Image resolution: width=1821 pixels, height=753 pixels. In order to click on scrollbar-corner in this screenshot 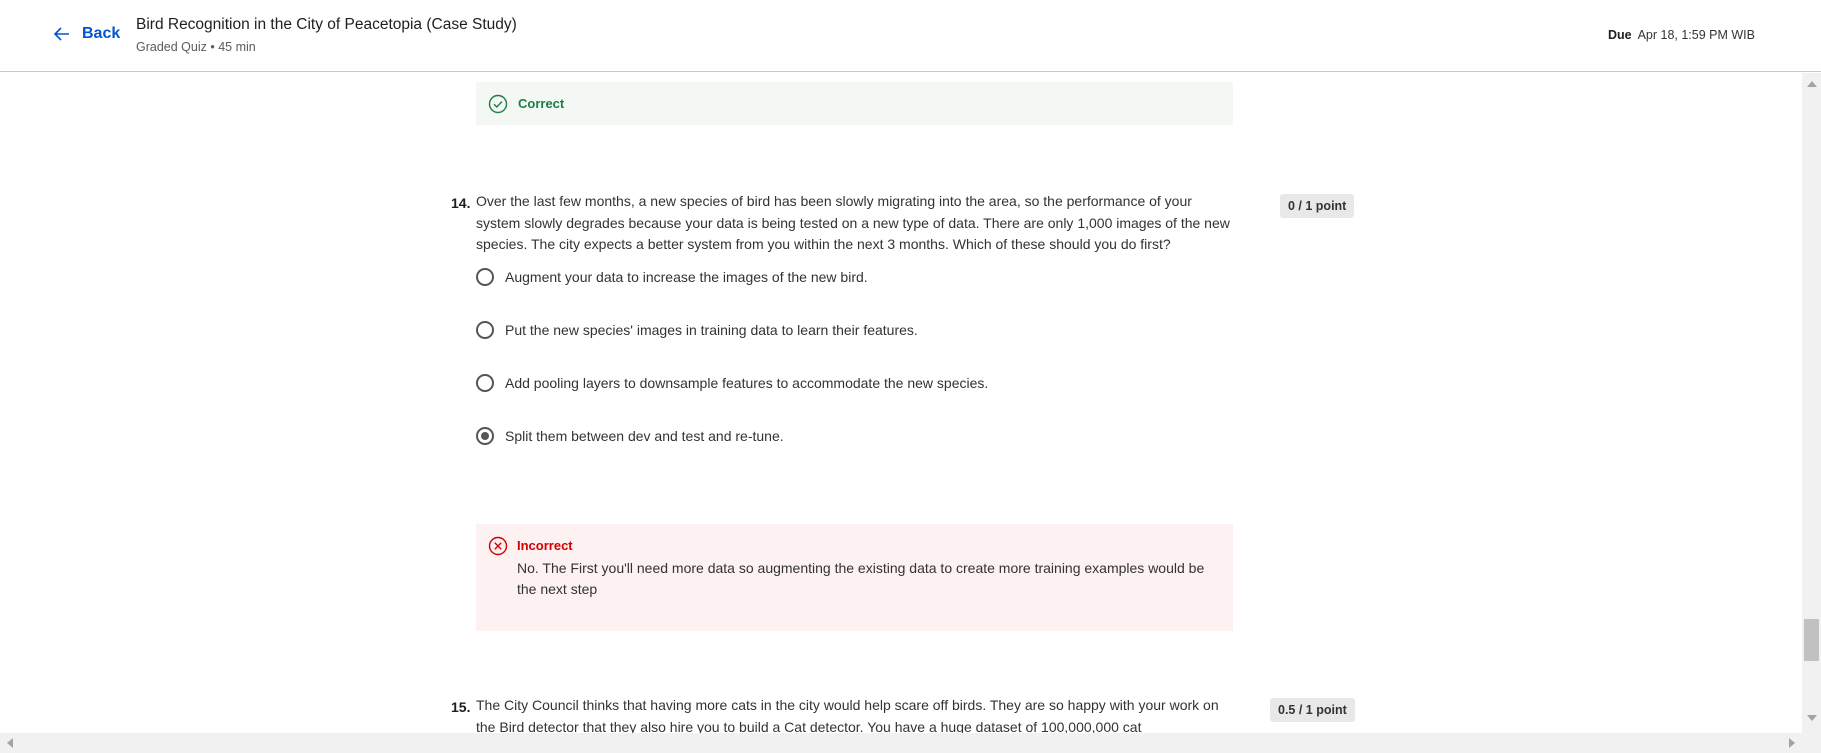, I will do `click(1811, 743)`.